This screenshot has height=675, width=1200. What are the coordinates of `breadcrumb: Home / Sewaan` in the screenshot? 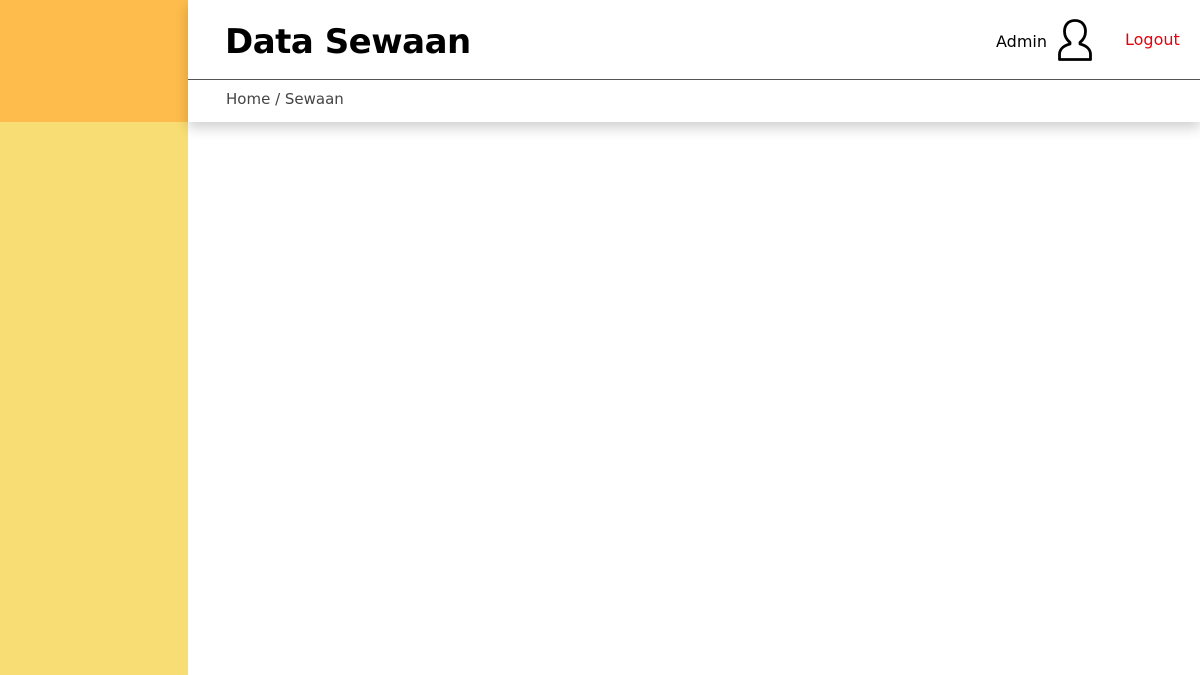 It's located at (285, 99).